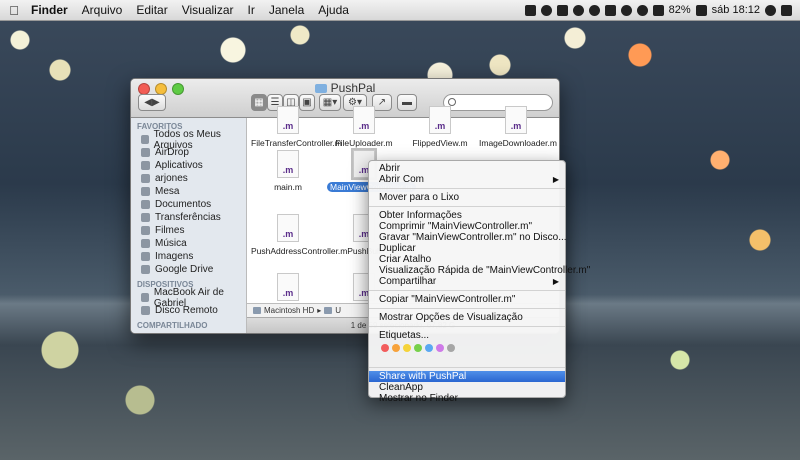  What do you see at coordinates (530, 10) in the screenshot?
I see `app-status-icon` at bounding box center [530, 10].